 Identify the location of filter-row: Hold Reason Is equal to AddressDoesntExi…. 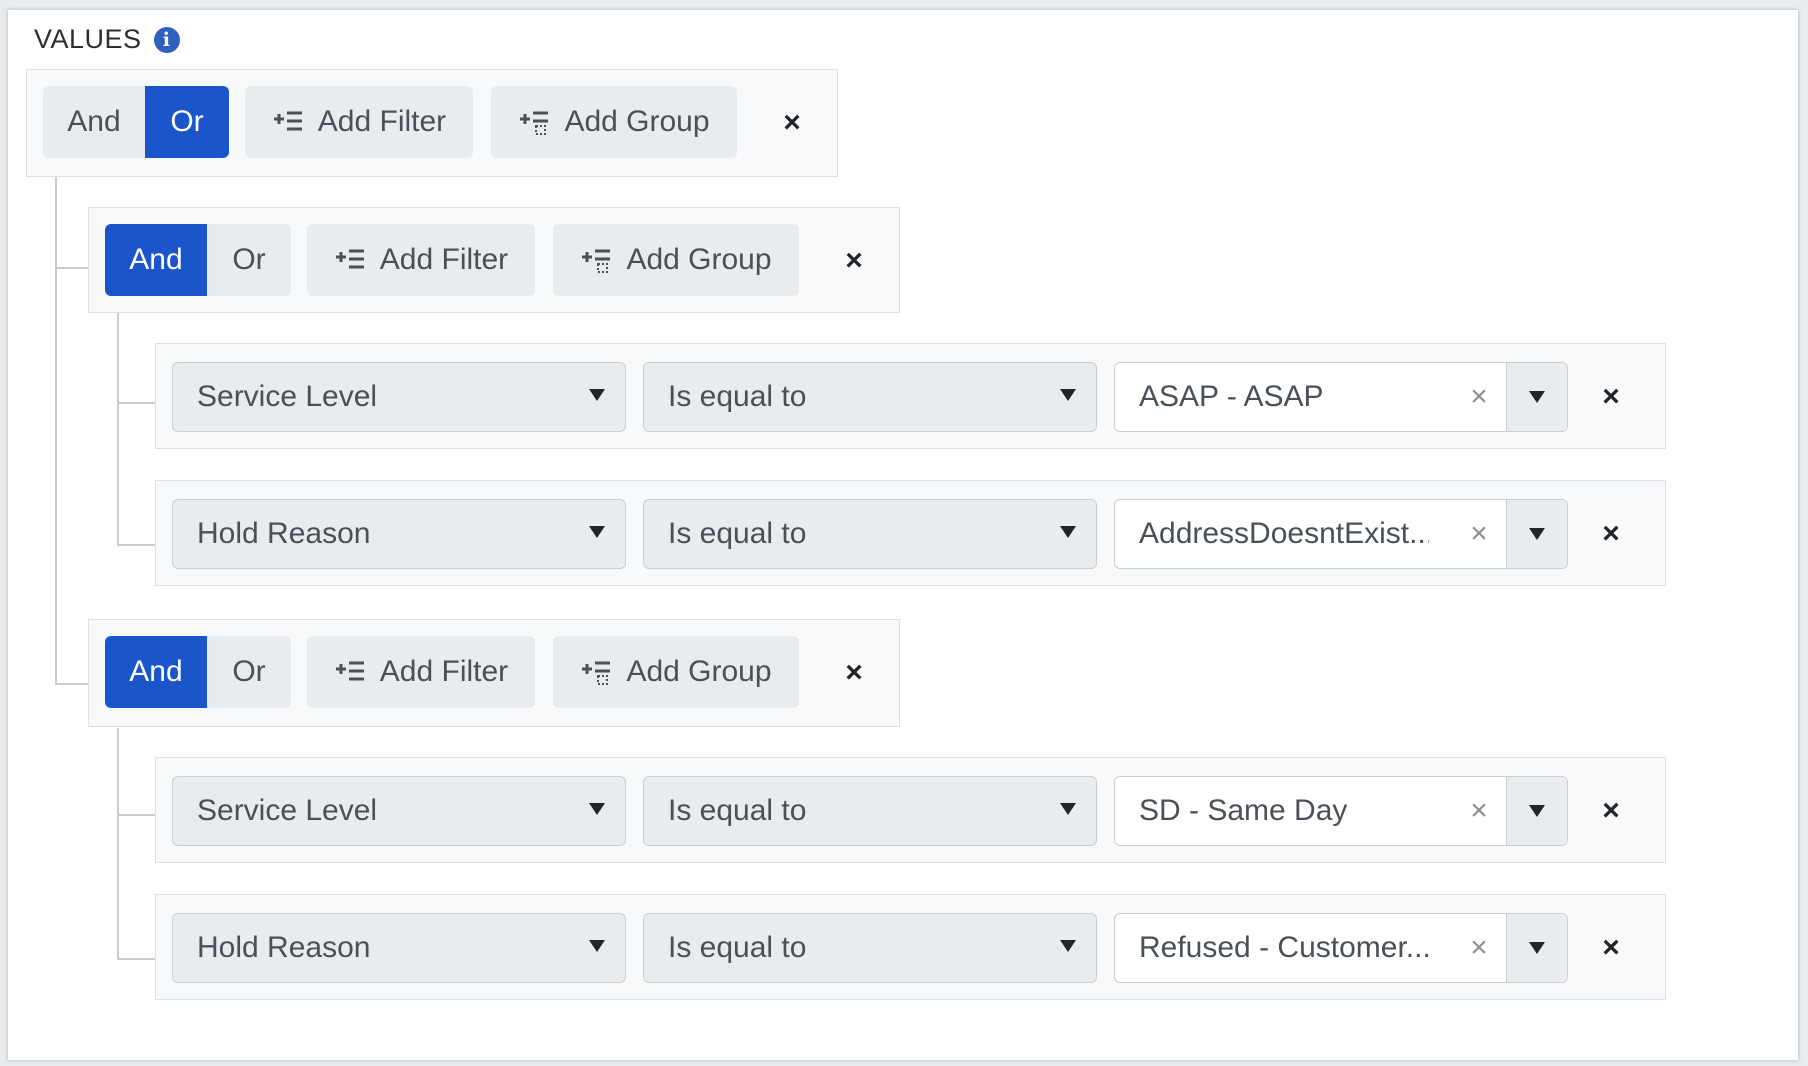
(910, 533).